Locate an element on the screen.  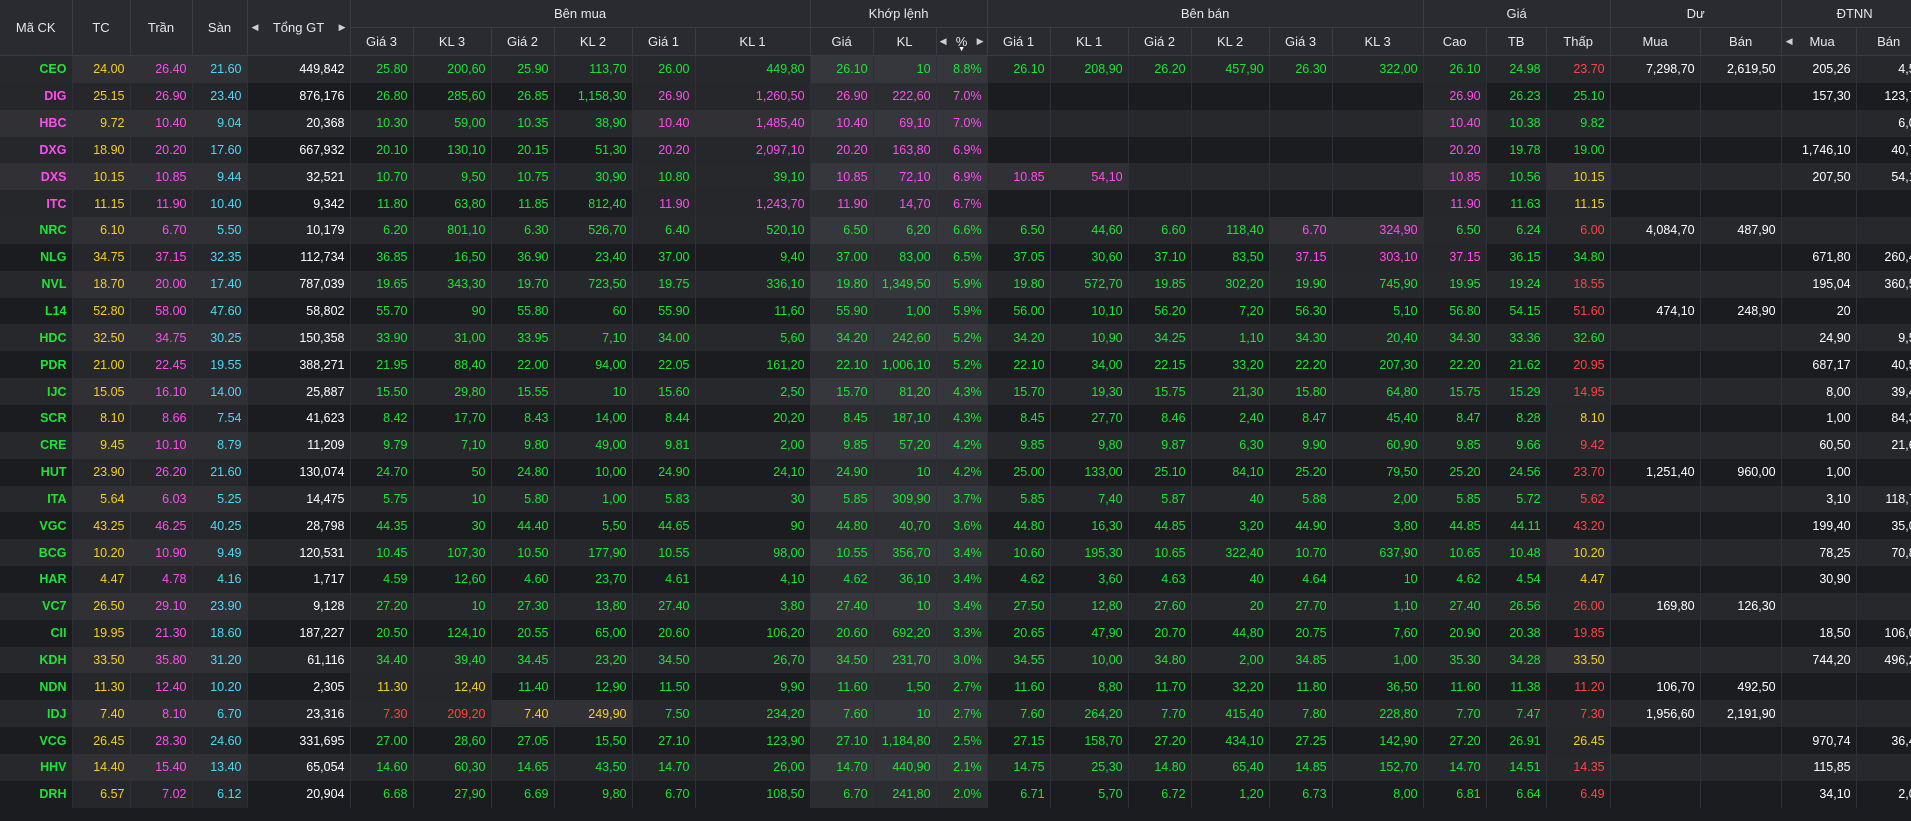
bid-price-cell: 11.85 is located at coordinates (523, 204).